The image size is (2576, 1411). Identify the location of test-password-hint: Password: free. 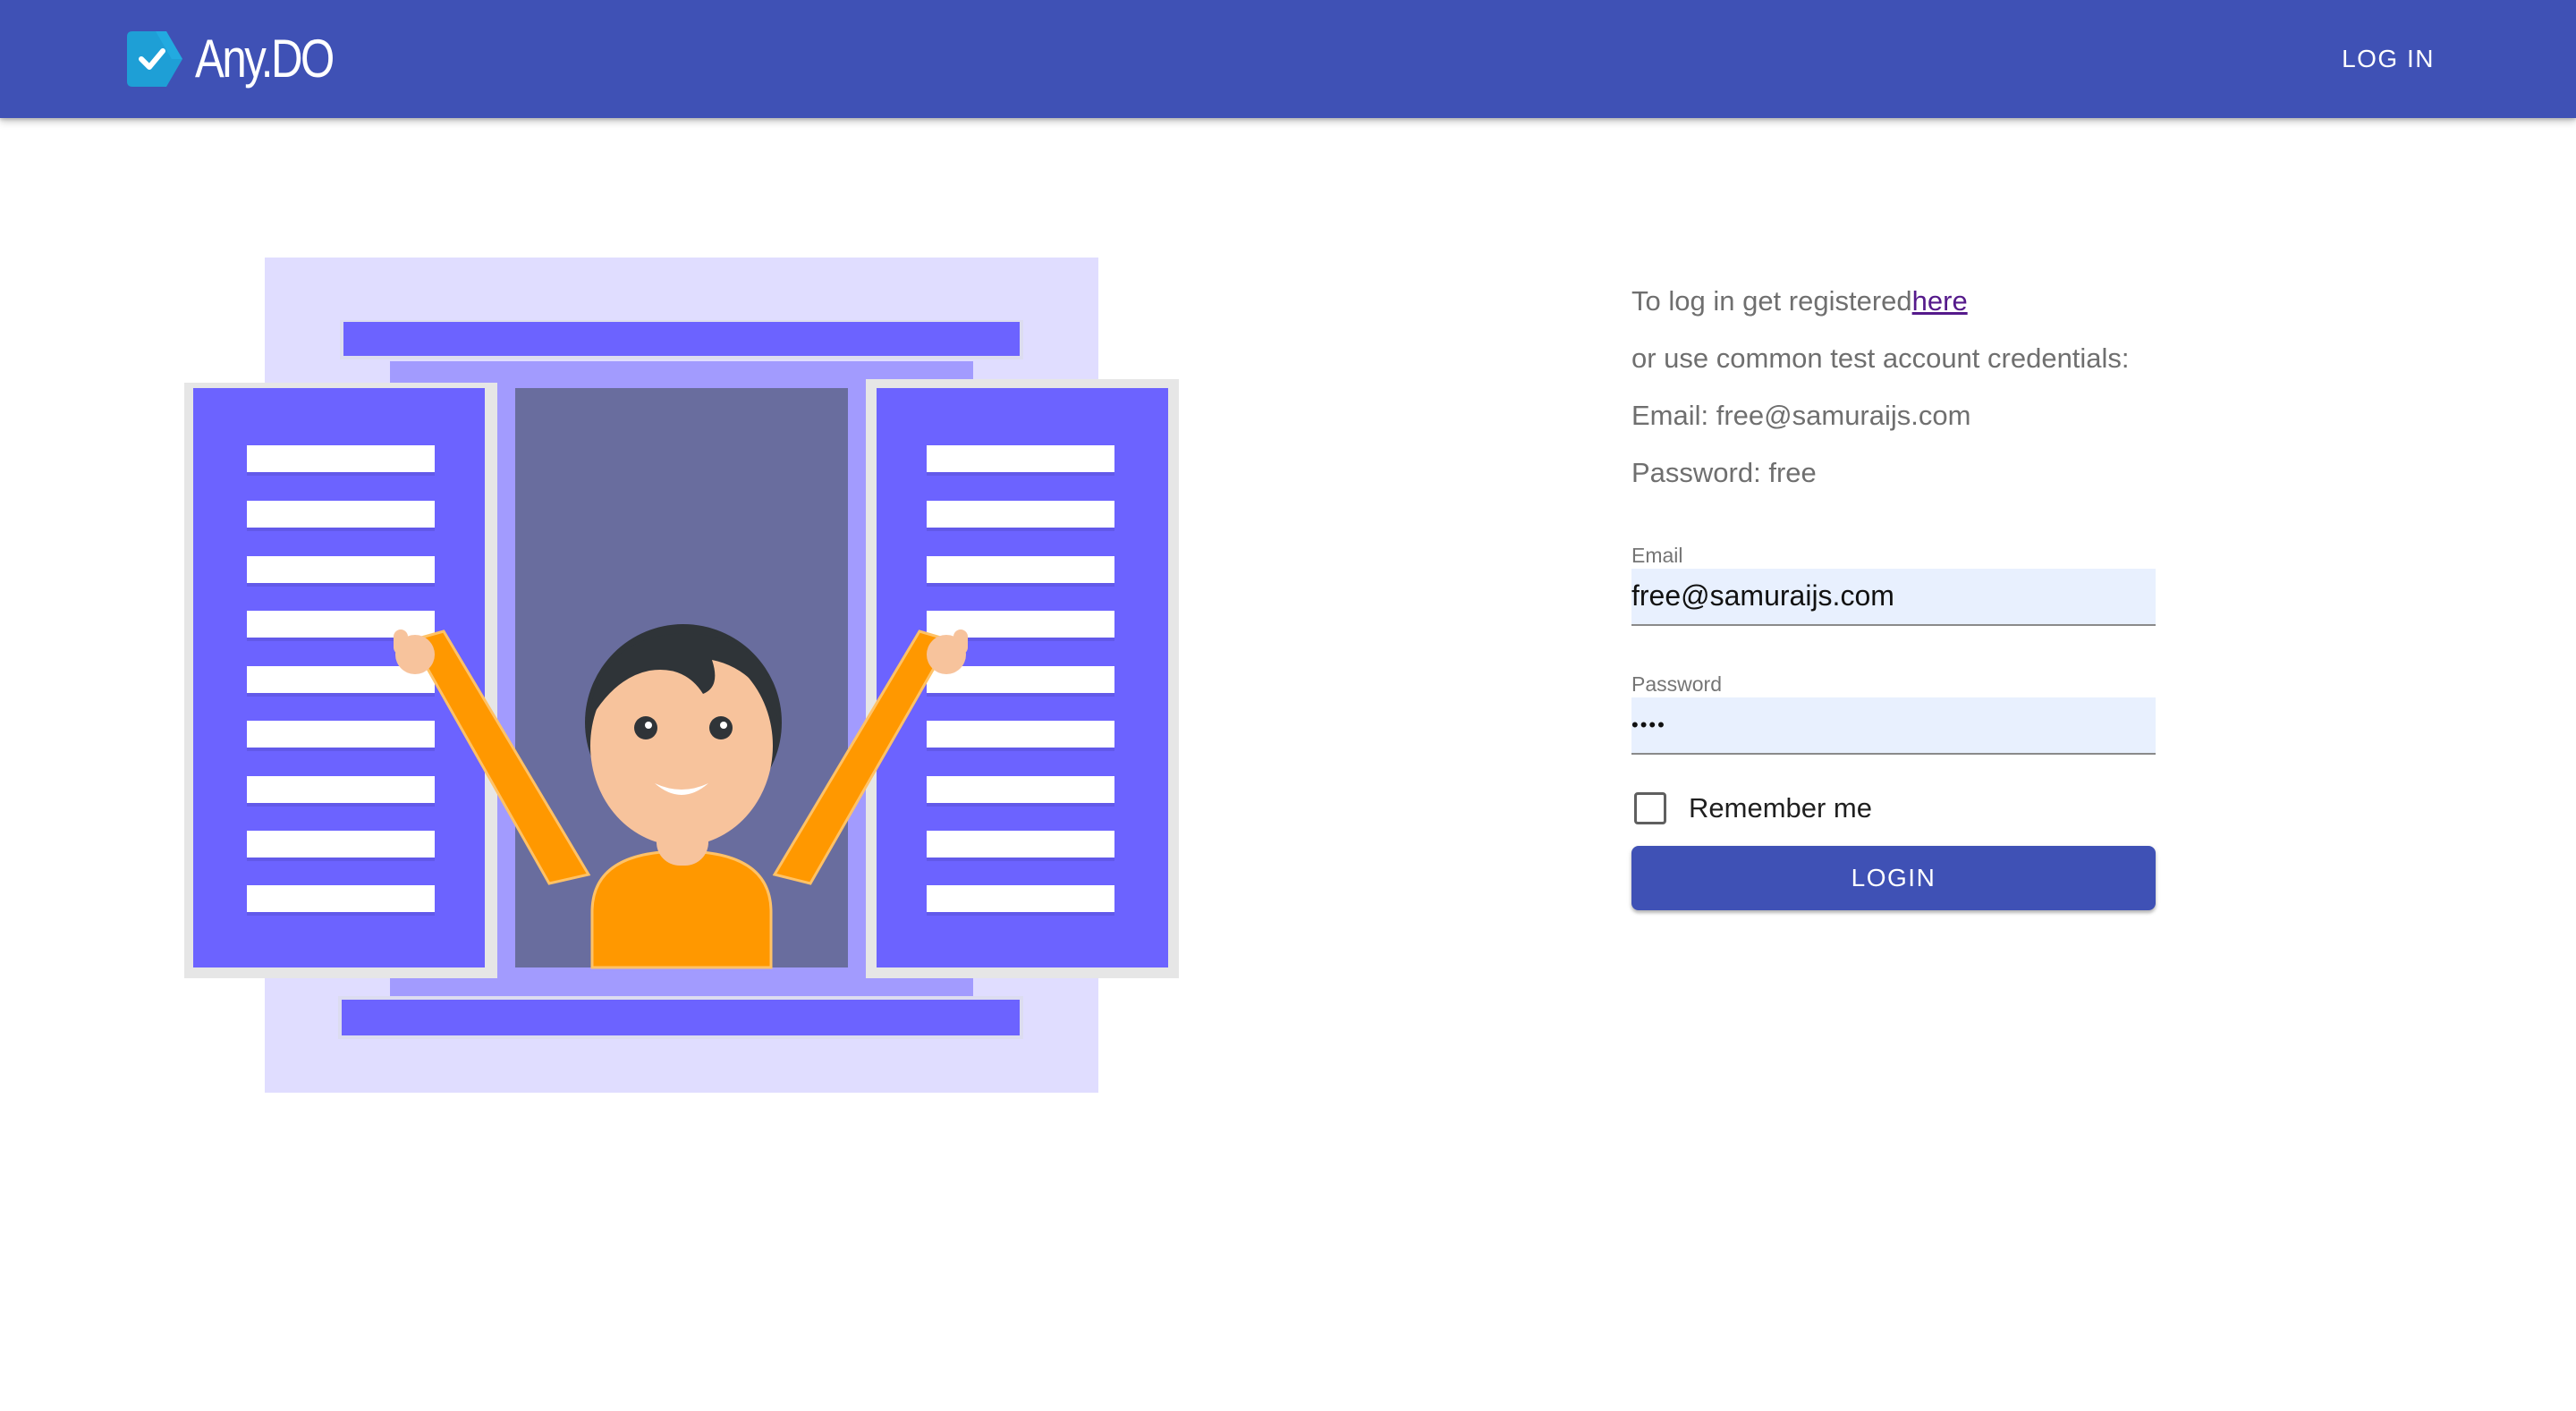
(1724, 473).